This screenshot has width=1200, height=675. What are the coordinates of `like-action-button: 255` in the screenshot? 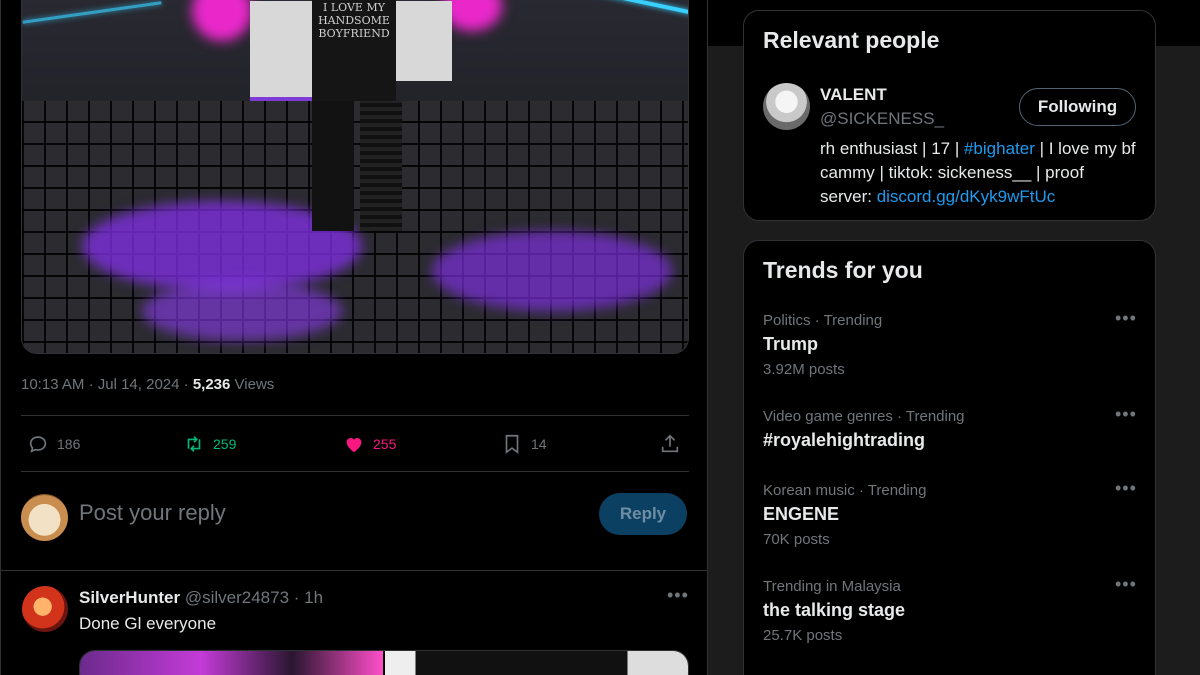 It's located at (369, 444).